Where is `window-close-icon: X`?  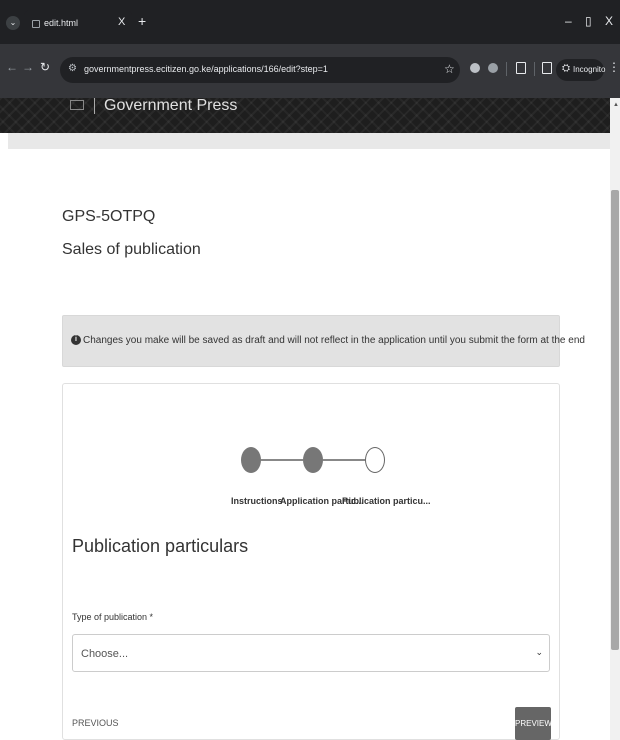 window-close-icon: X is located at coordinates (609, 21).